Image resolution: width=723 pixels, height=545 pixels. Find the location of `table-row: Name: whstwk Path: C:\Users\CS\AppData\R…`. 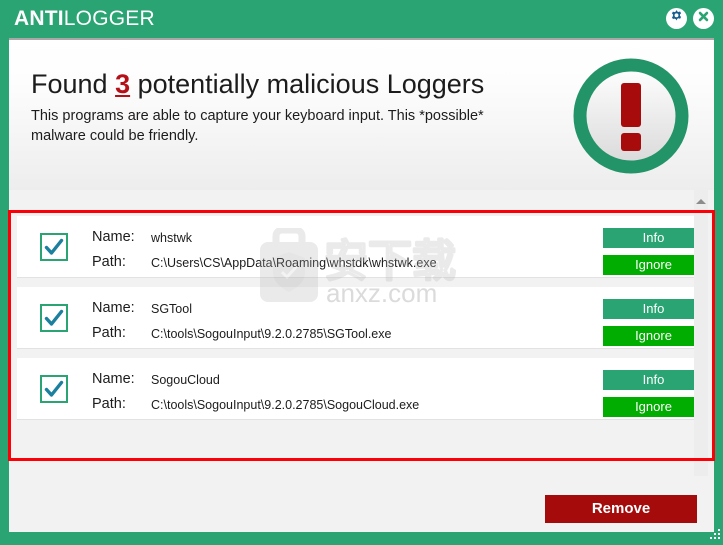

table-row: Name: whstwk Path: C:\Users\CS\AppData\R… is located at coordinates (360, 247).